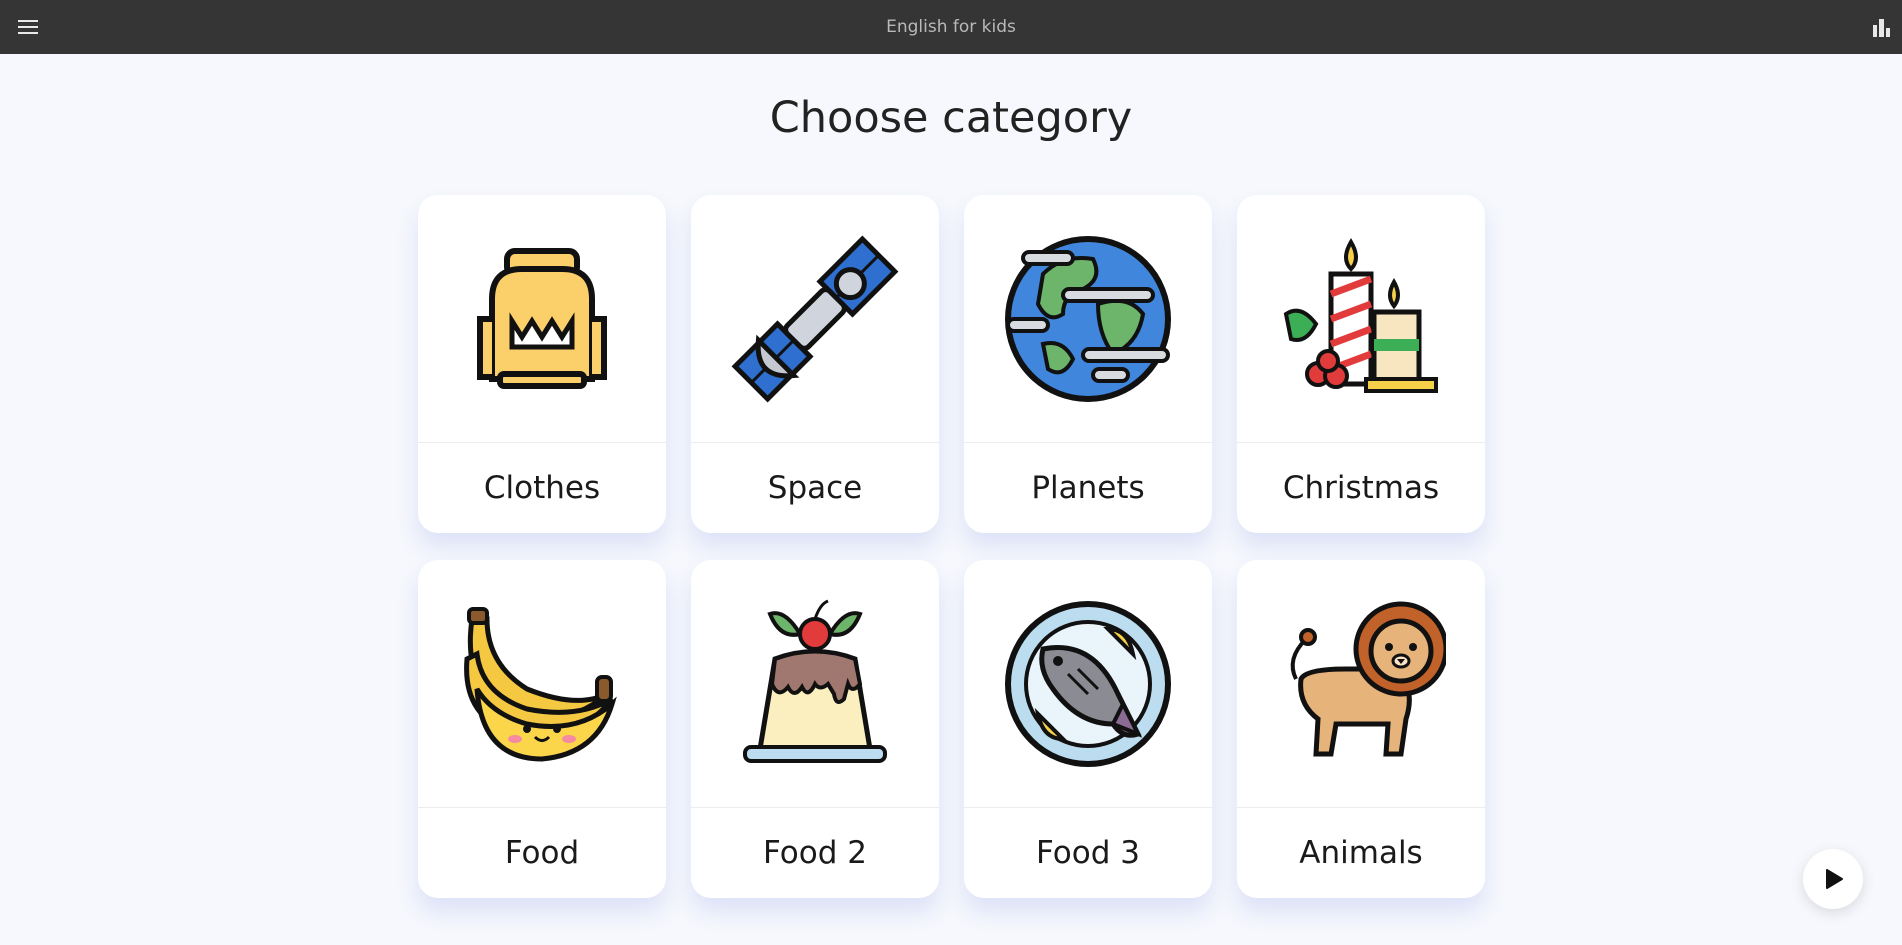  Describe the element at coordinates (1361, 853) in the screenshot. I see `category-label: Animals` at that location.